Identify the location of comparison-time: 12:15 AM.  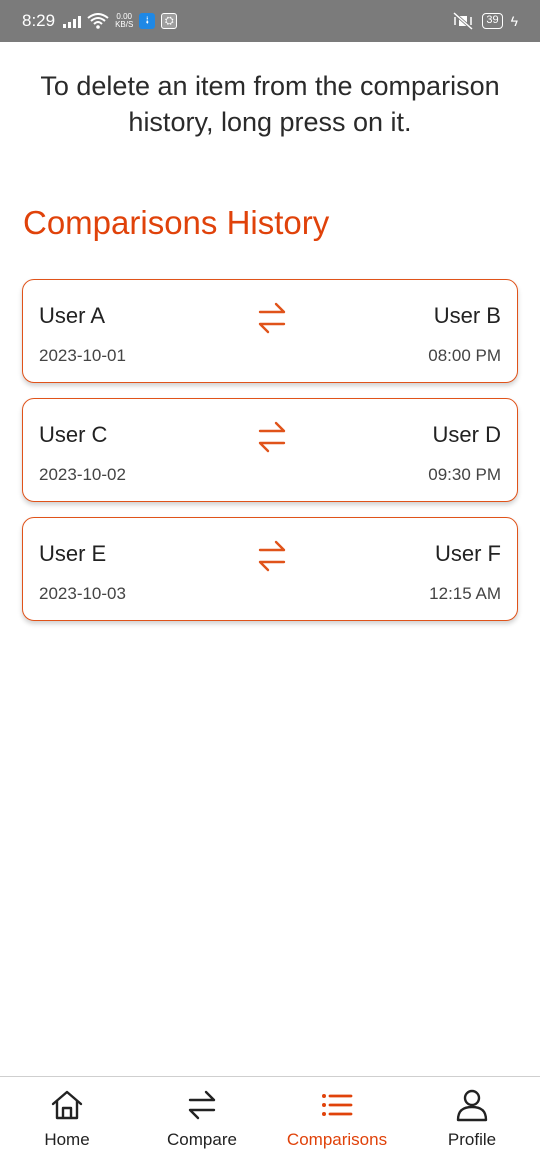
(465, 593).